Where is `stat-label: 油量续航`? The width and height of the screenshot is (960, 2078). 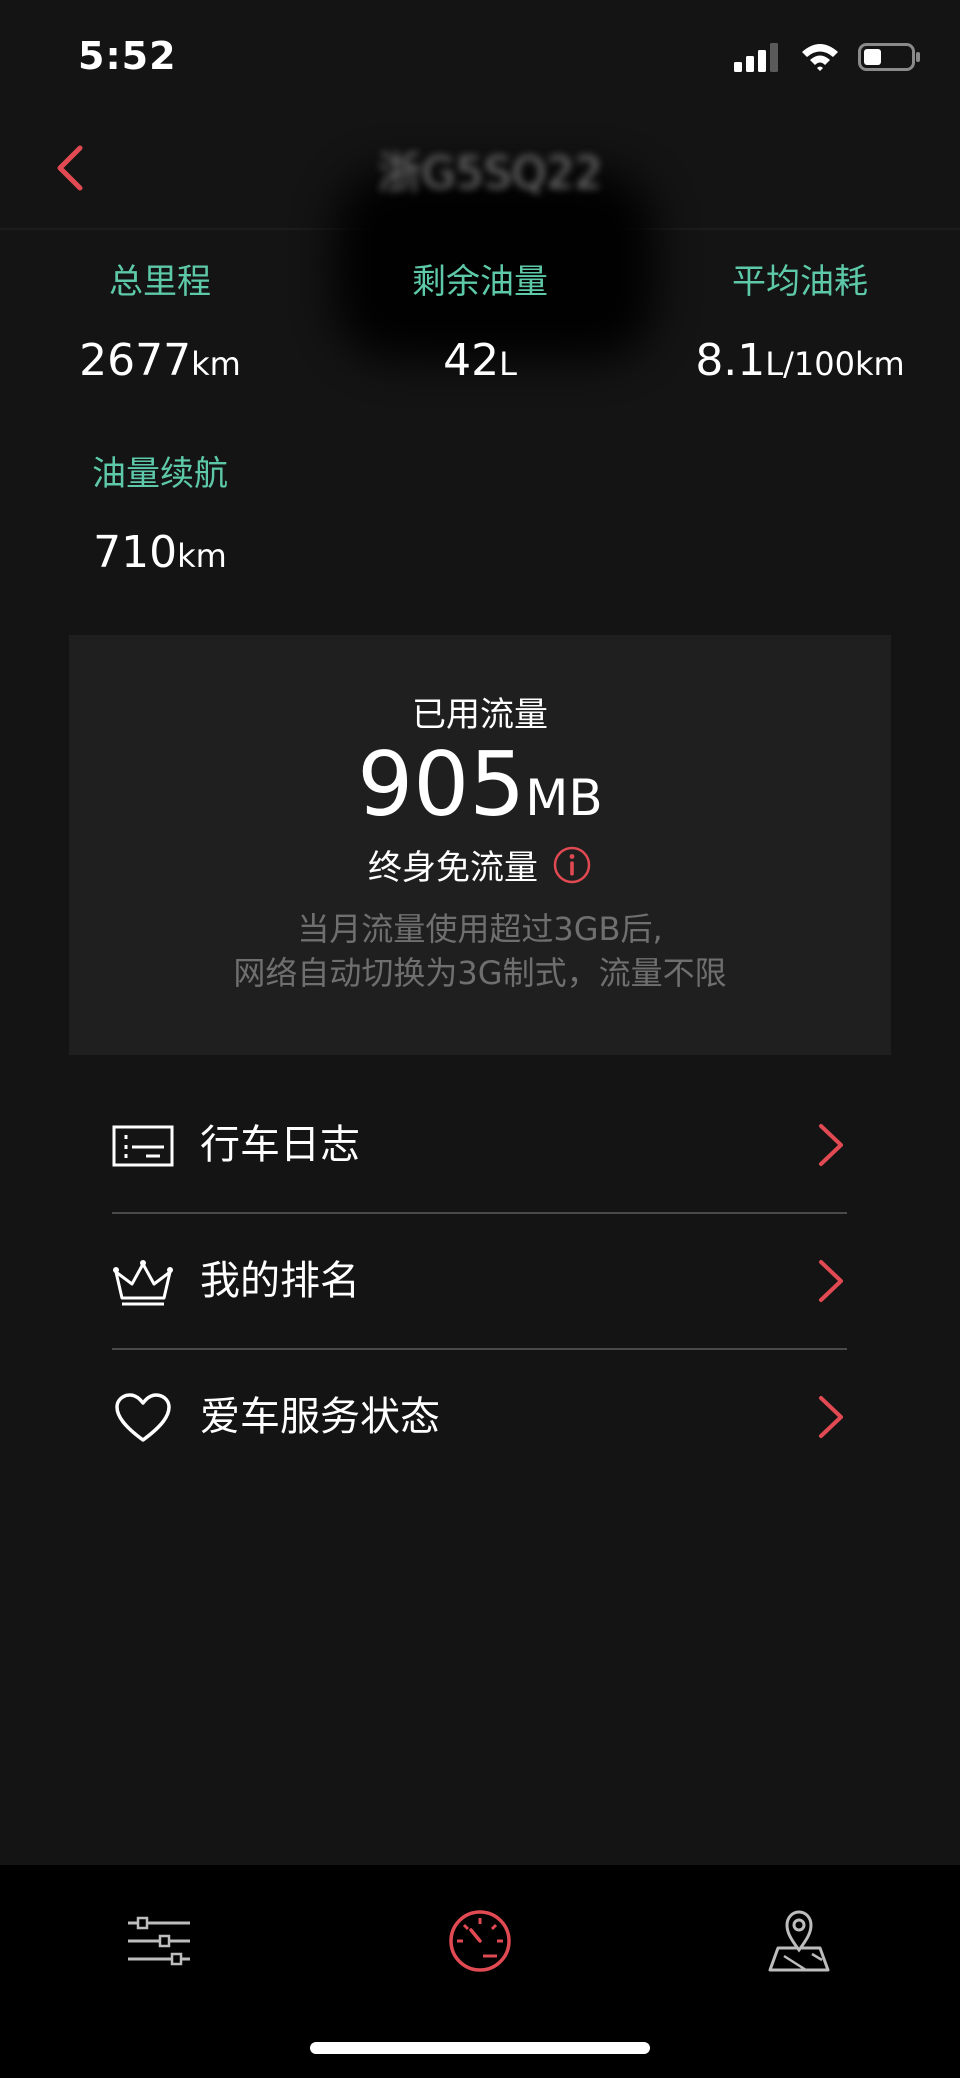
stat-label: 油量续航 is located at coordinates (160, 474).